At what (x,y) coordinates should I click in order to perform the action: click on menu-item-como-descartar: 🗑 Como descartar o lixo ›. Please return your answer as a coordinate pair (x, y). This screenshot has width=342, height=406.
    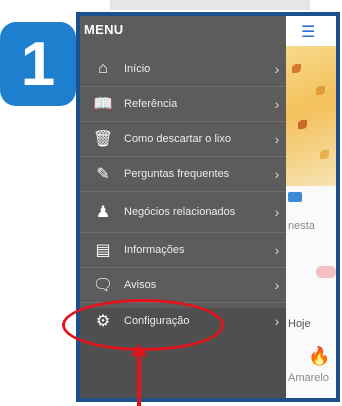
    Looking at the image, I should click on (183, 139).